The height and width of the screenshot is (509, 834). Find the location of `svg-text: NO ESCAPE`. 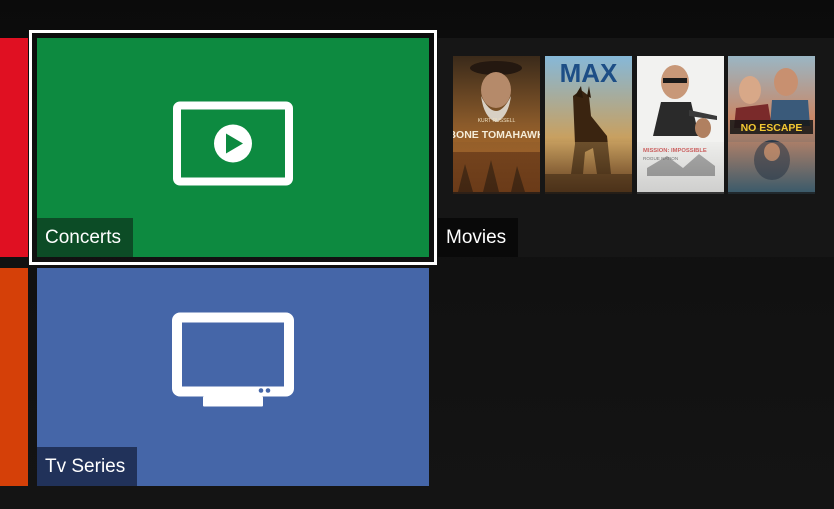

svg-text: NO ESCAPE is located at coordinates (772, 128).